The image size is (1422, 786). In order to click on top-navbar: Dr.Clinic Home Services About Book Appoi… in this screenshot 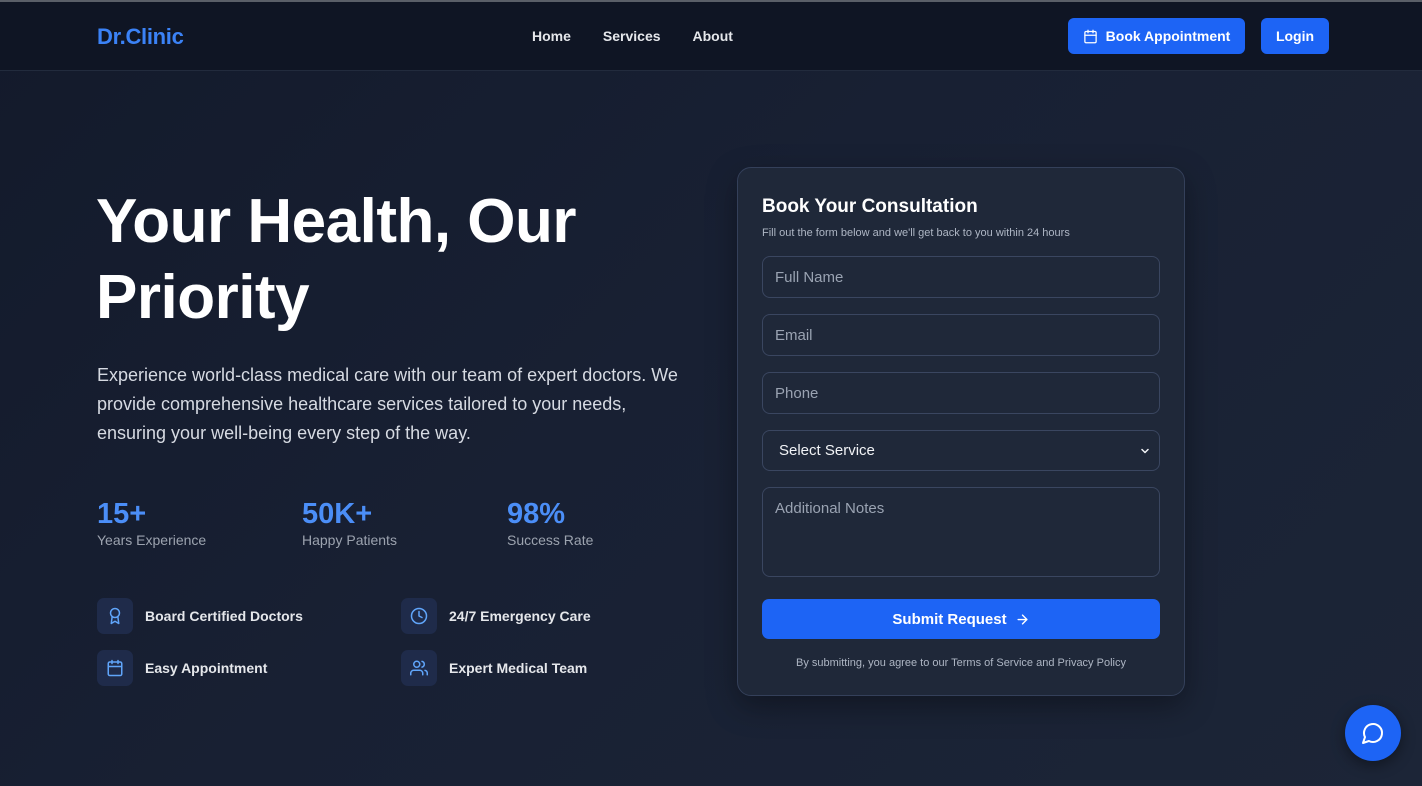, I will do `click(711, 36)`.